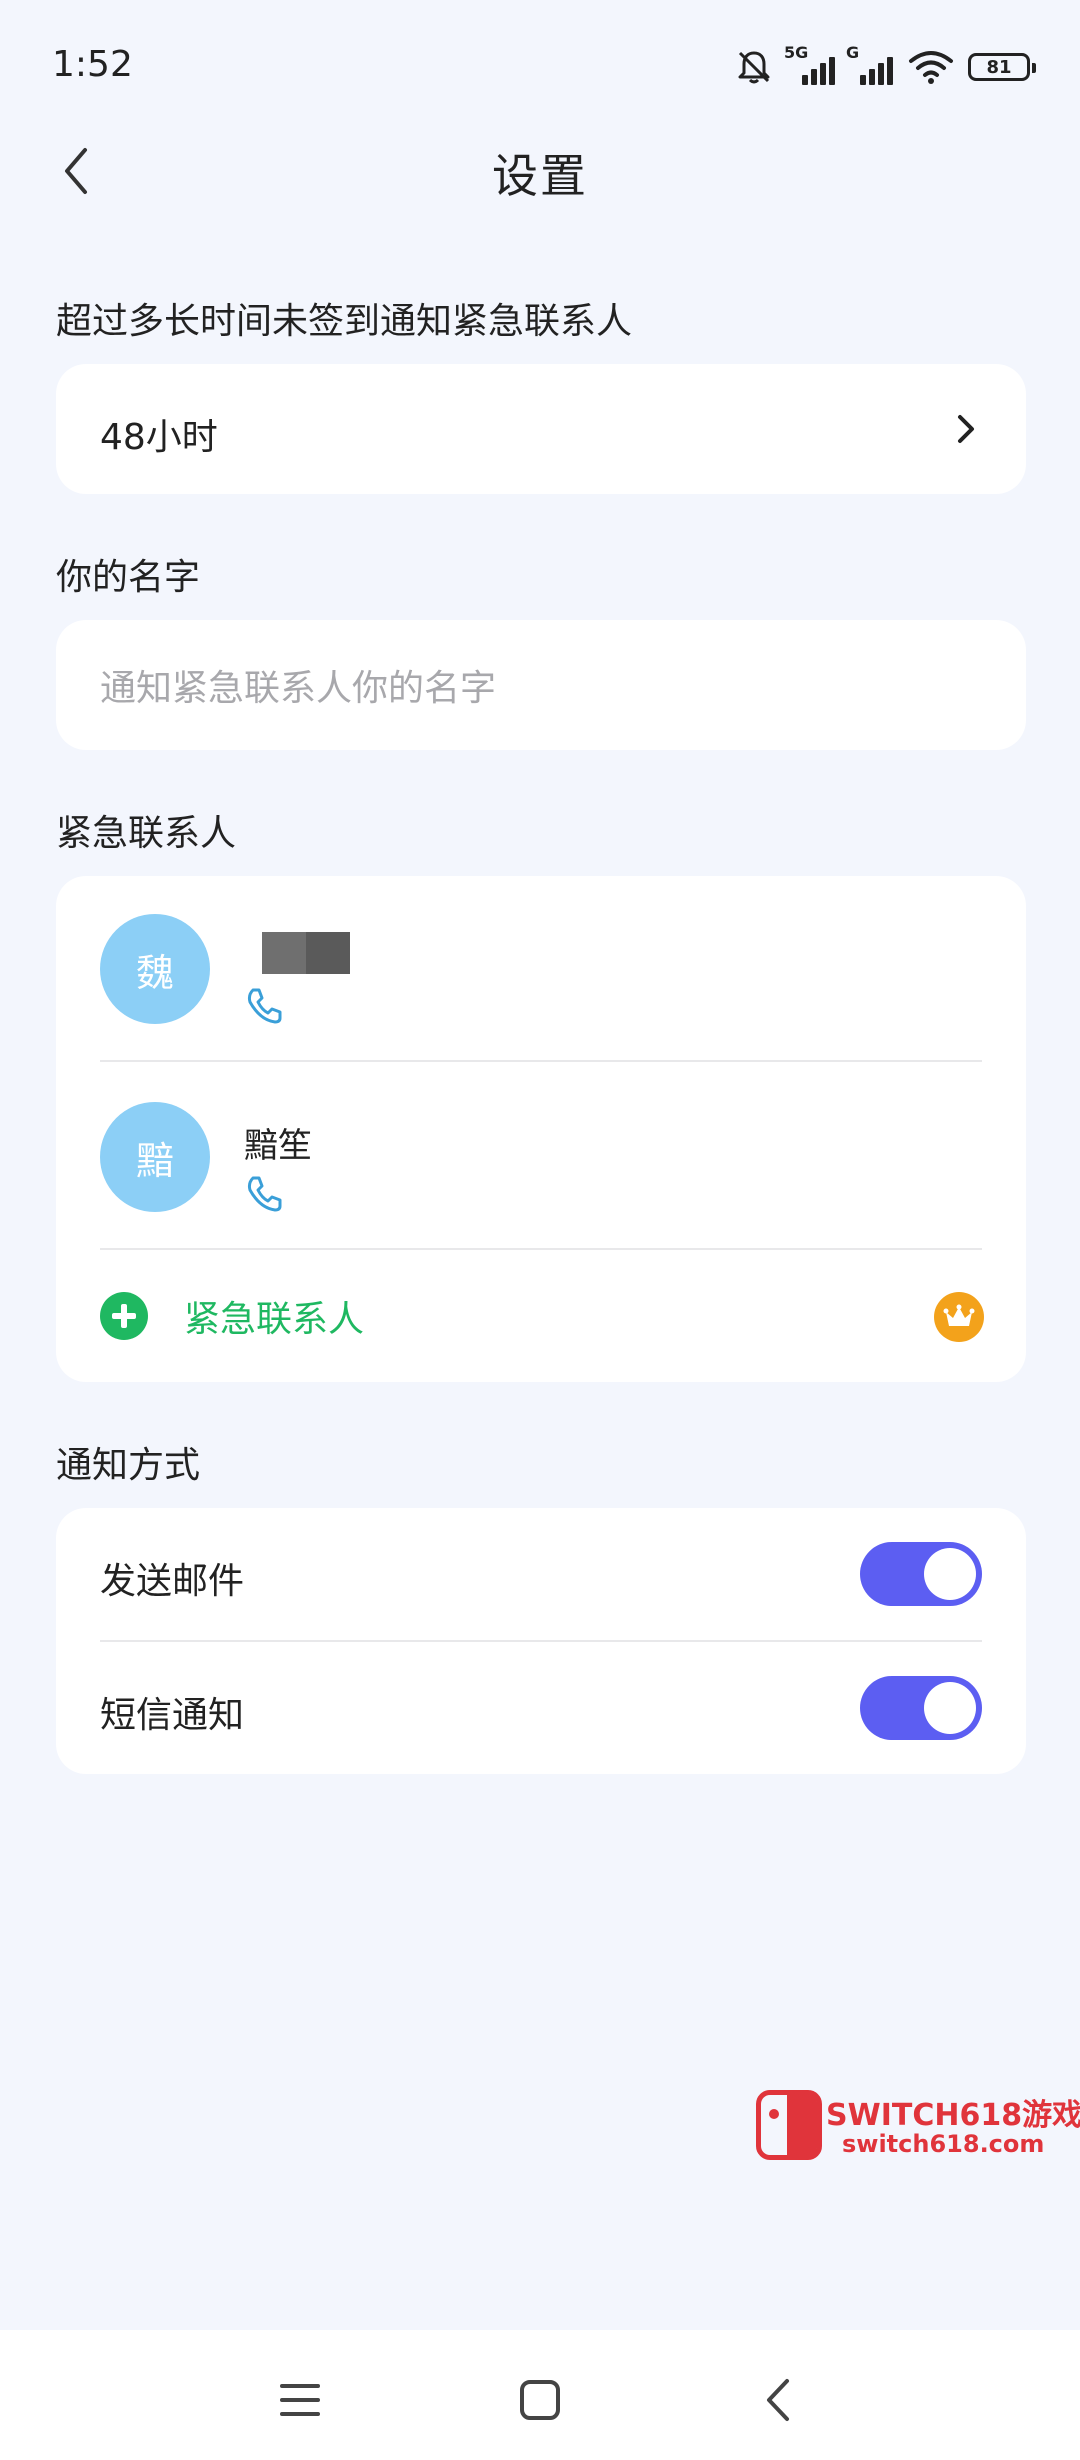 This screenshot has width=1080, height=2460. I want to click on switch-logo-icon, so click(789, 2125).